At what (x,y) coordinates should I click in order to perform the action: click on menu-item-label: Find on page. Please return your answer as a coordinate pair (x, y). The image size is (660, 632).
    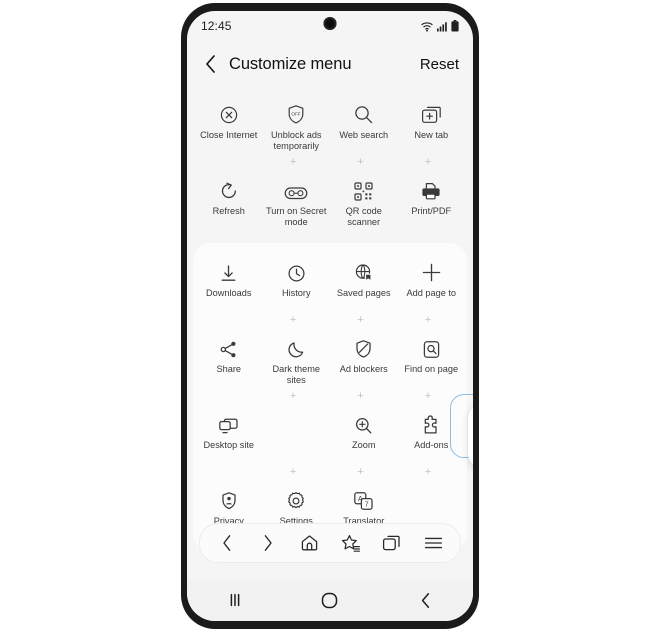
    Looking at the image, I should click on (431, 369).